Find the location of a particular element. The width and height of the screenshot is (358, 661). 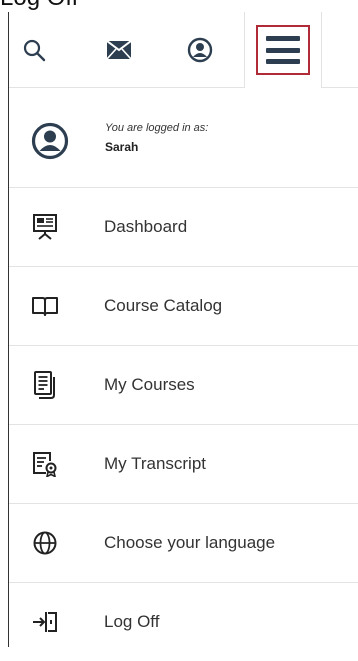

menu-item-choose-language: Choose your language is located at coordinates (183, 543).